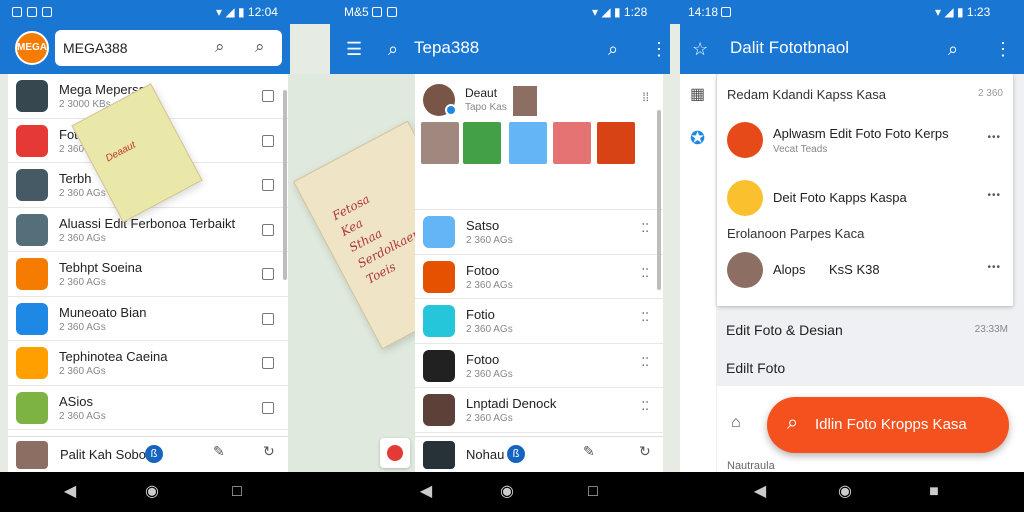 This screenshot has width=1024, height=512. Describe the element at coordinates (373, 12) in the screenshot. I see `status-middle: M&5` at that location.